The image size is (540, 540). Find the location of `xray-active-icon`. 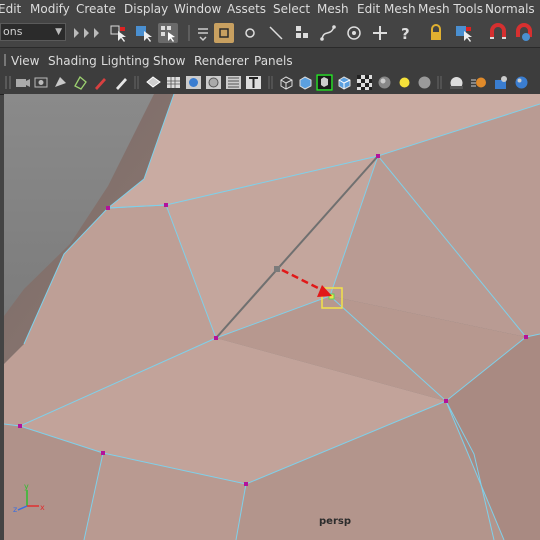

xray-active-icon is located at coordinates (344, 82).